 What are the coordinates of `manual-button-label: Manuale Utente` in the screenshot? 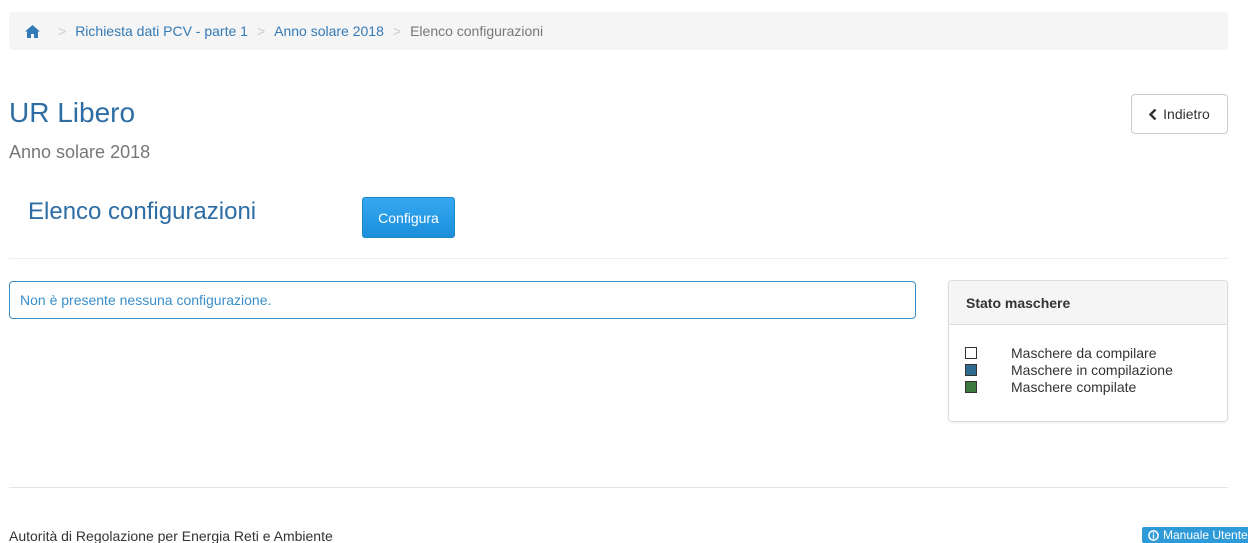 It's located at (1205, 535).